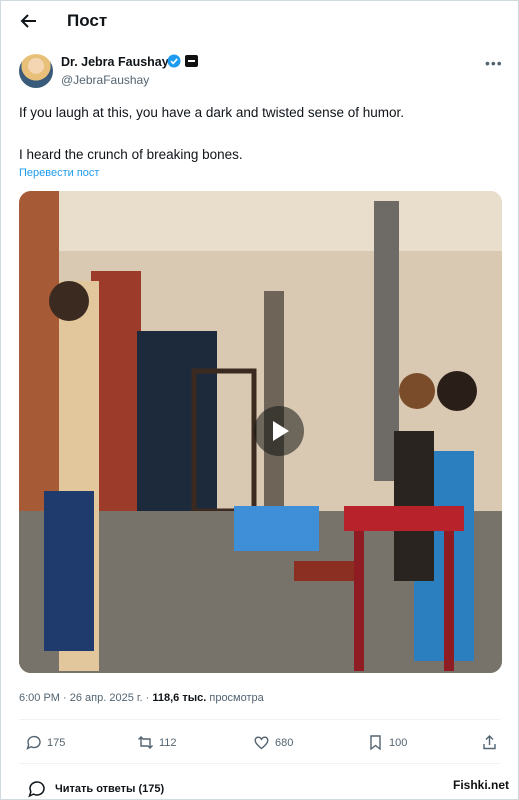 The image size is (519, 800). Describe the element at coordinates (33, 742) in the screenshot. I see `reply-icon` at that location.